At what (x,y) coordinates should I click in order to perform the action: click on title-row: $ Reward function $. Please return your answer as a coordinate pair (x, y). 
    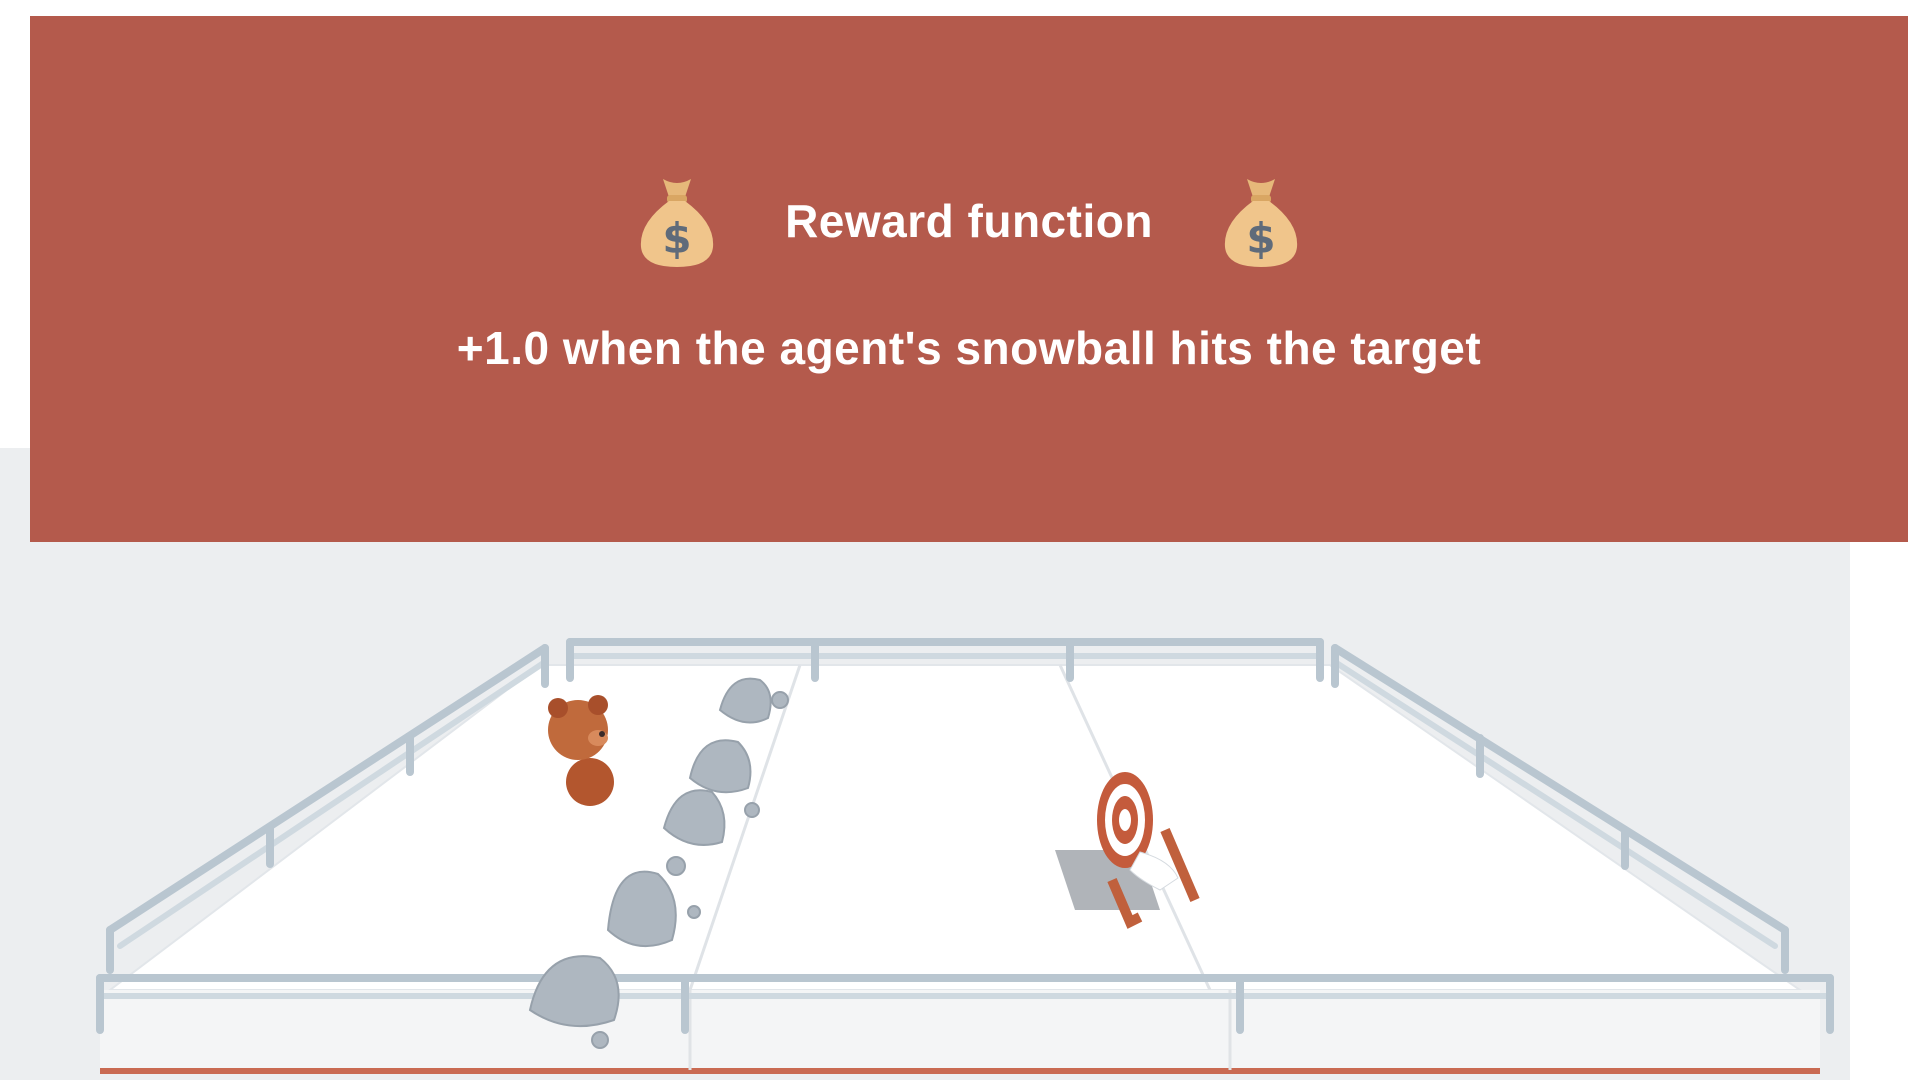
    Looking at the image, I should click on (969, 221).